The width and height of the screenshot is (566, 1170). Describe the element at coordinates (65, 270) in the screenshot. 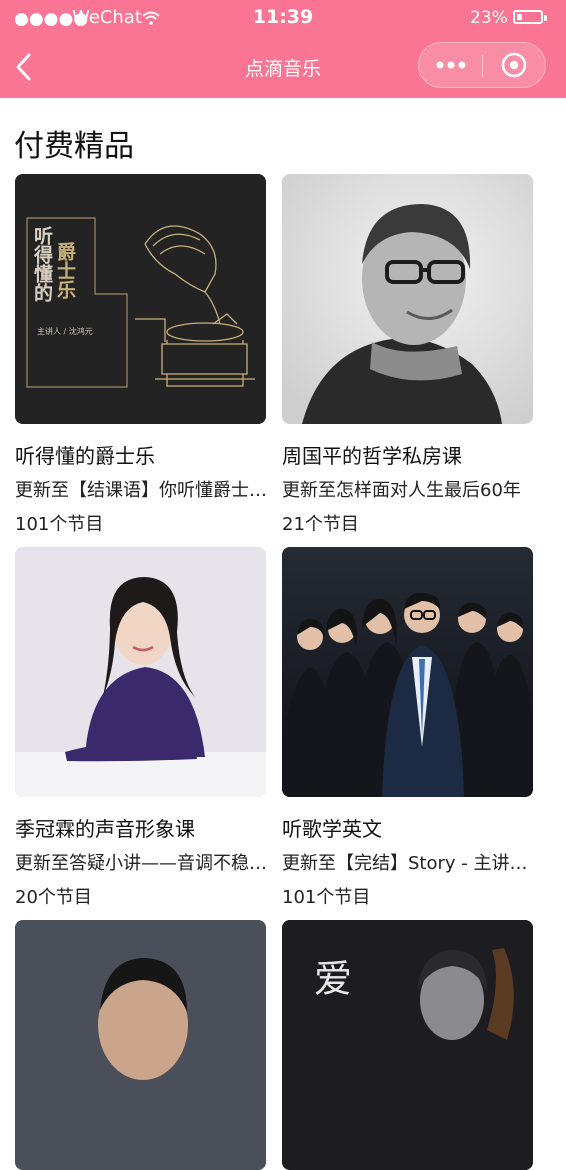

I see `cover-title-right: 爵士乐` at that location.